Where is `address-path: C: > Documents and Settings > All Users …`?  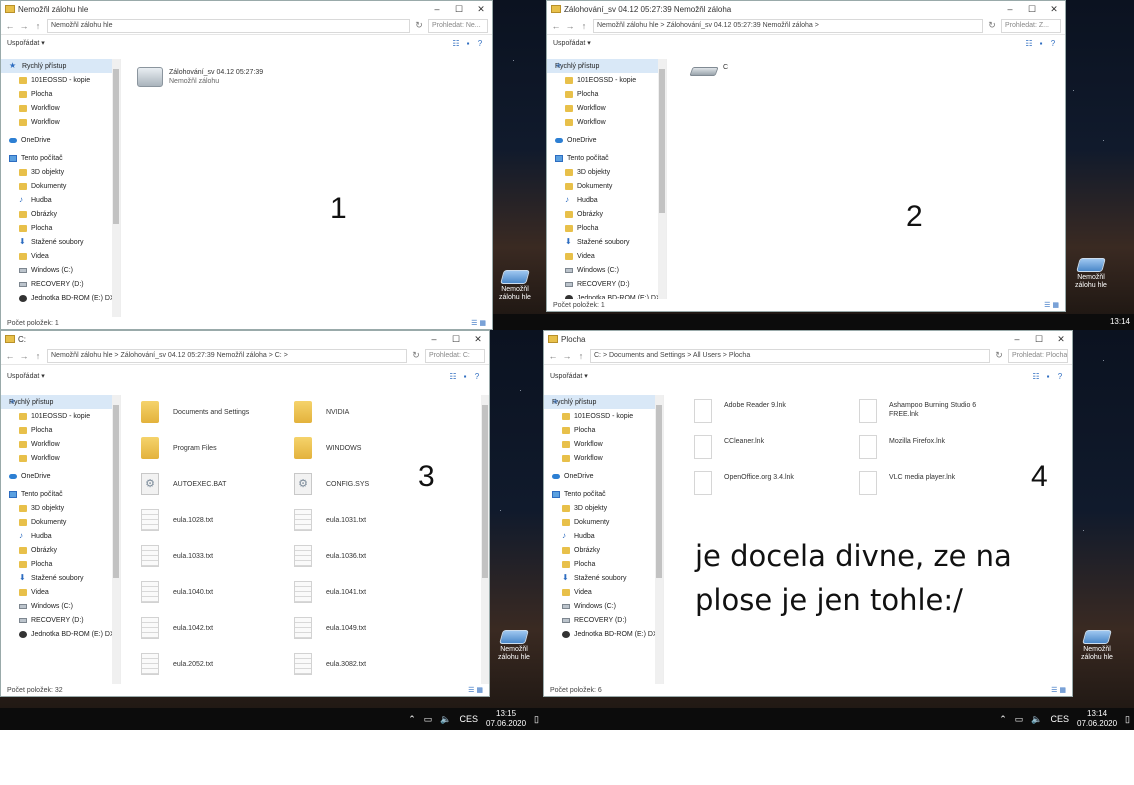
address-path: C: > Documents and Settings > All Users … is located at coordinates (790, 355).